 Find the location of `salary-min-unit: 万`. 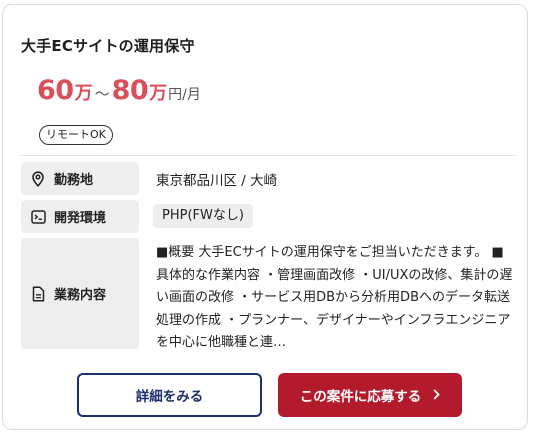

salary-min-unit: 万 is located at coordinates (83, 93).